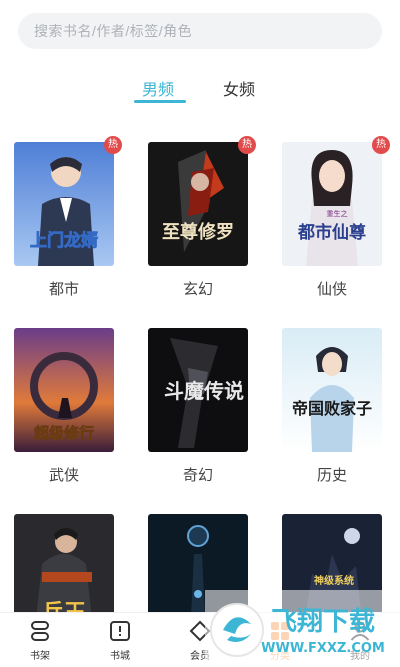 This screenshot has width=400, height=667. I want to click on category-item: 帝国败家子 历史, so click(332, 406).